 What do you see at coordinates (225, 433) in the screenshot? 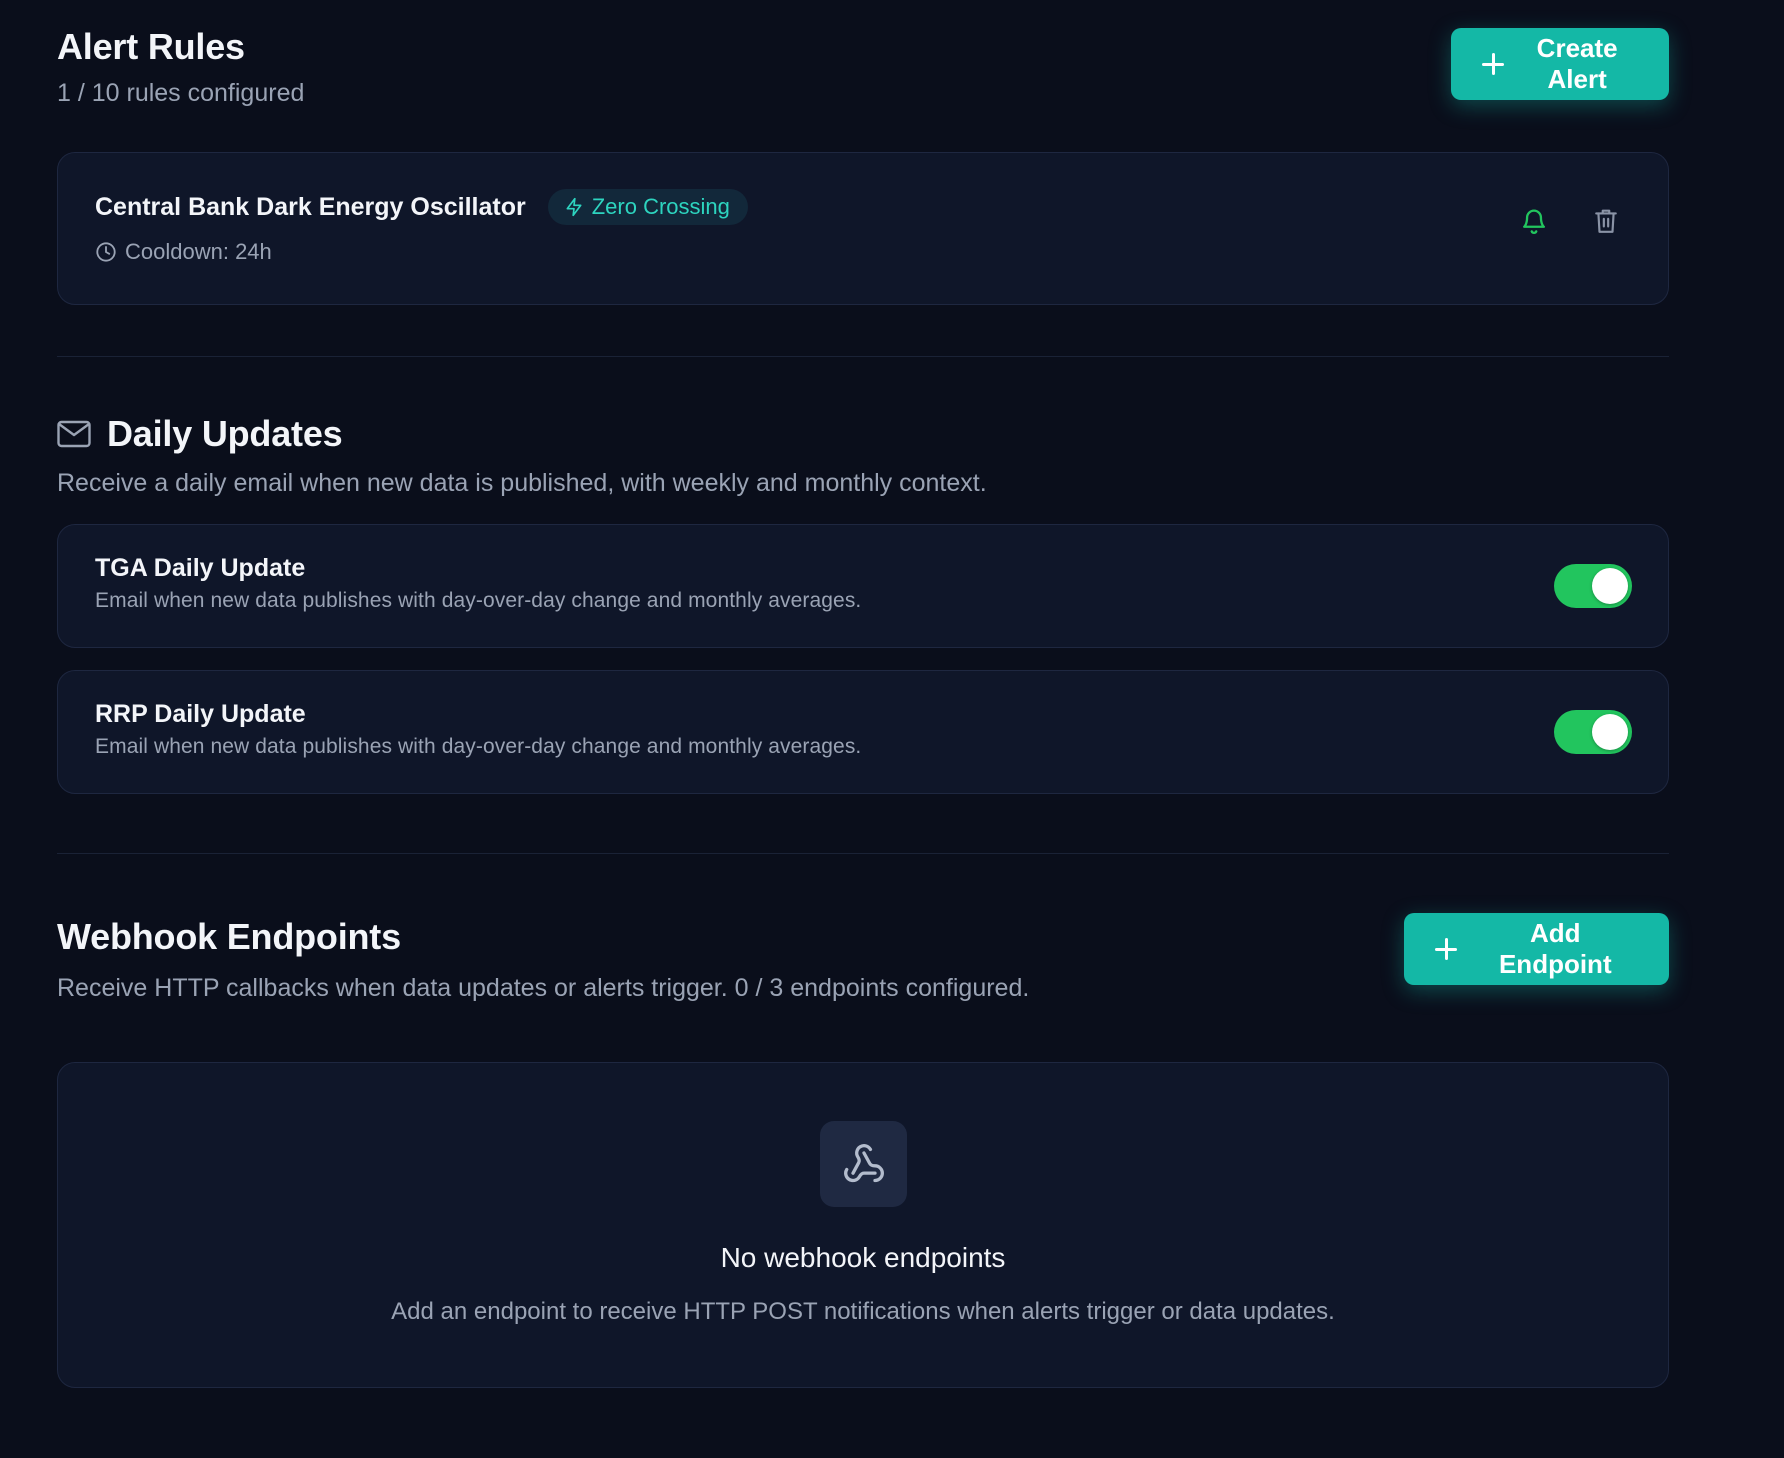
I see `daily-updates-title: Daily Updates` at bounding box center [225, 433].